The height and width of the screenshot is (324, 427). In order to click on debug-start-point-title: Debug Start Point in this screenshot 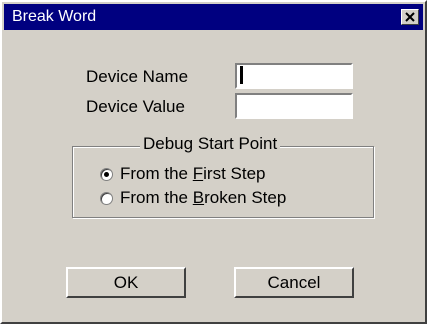, I will do `click(210, 144)`.